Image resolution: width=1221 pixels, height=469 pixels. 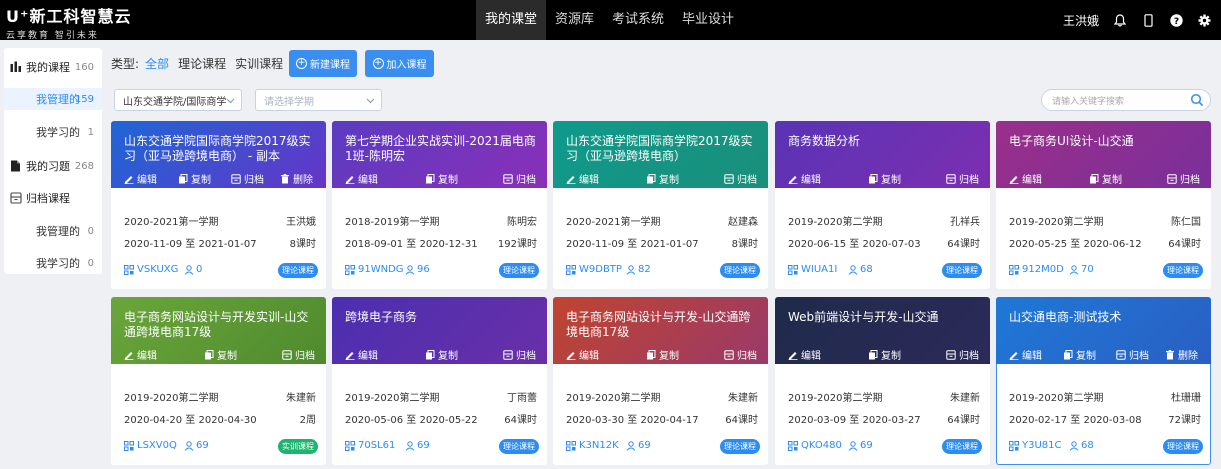 I want to click on course-title: 山交通电商-测试技术, so click(x=1106, y=317).